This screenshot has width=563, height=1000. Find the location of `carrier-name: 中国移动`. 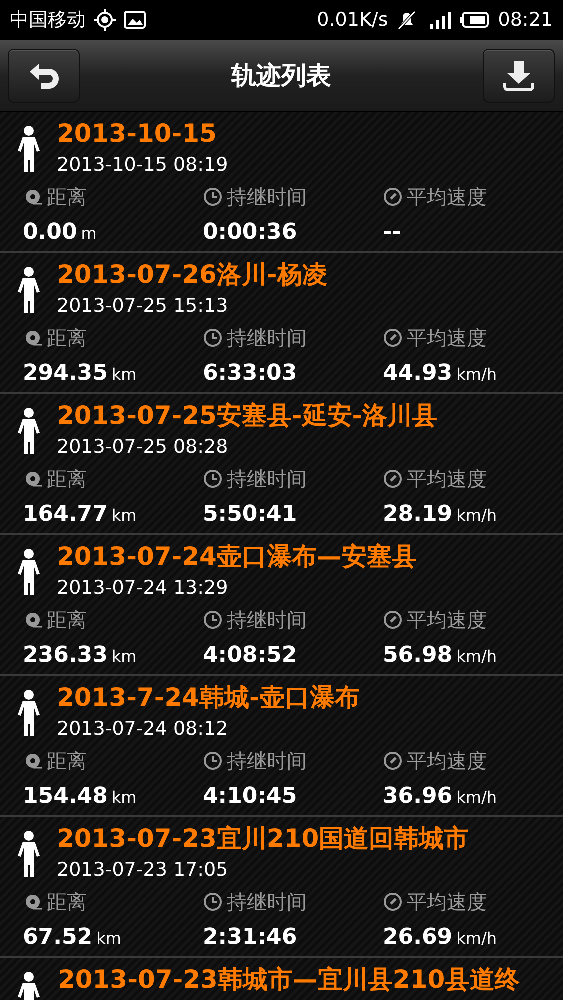

carrier-name: 中国移动 is located at coordinates (48, 20).